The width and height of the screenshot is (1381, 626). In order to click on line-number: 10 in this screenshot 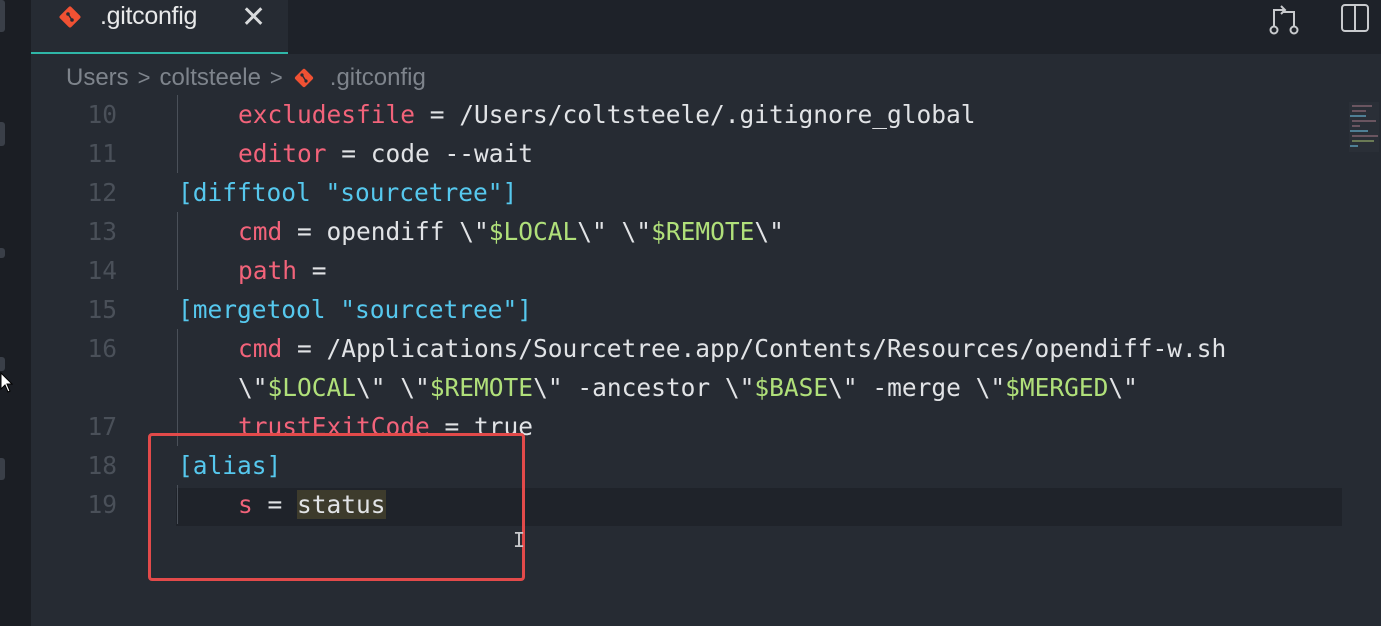, I will do `click(102, 114)`.